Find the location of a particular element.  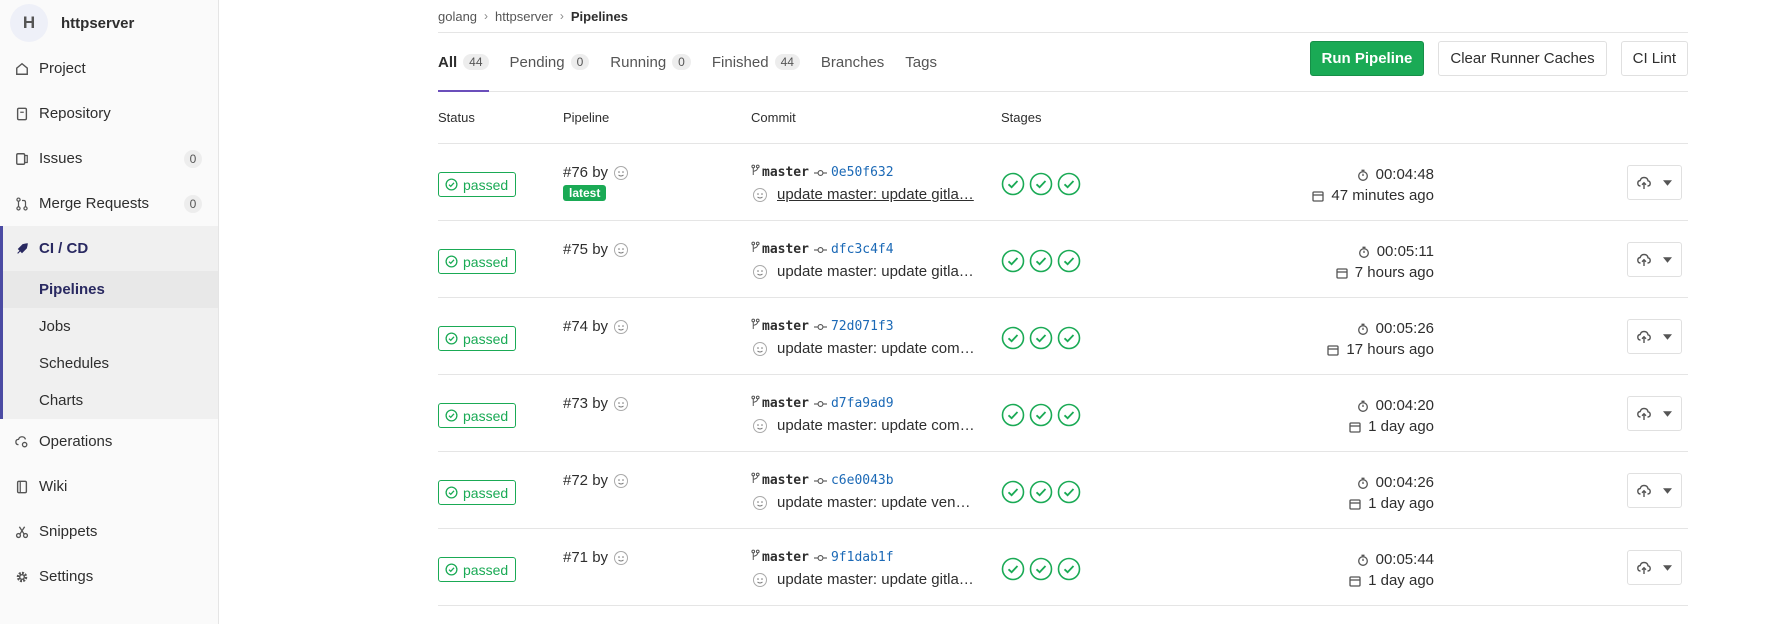

pipeline-id-link: #75 is located at coordinates (575, 249).